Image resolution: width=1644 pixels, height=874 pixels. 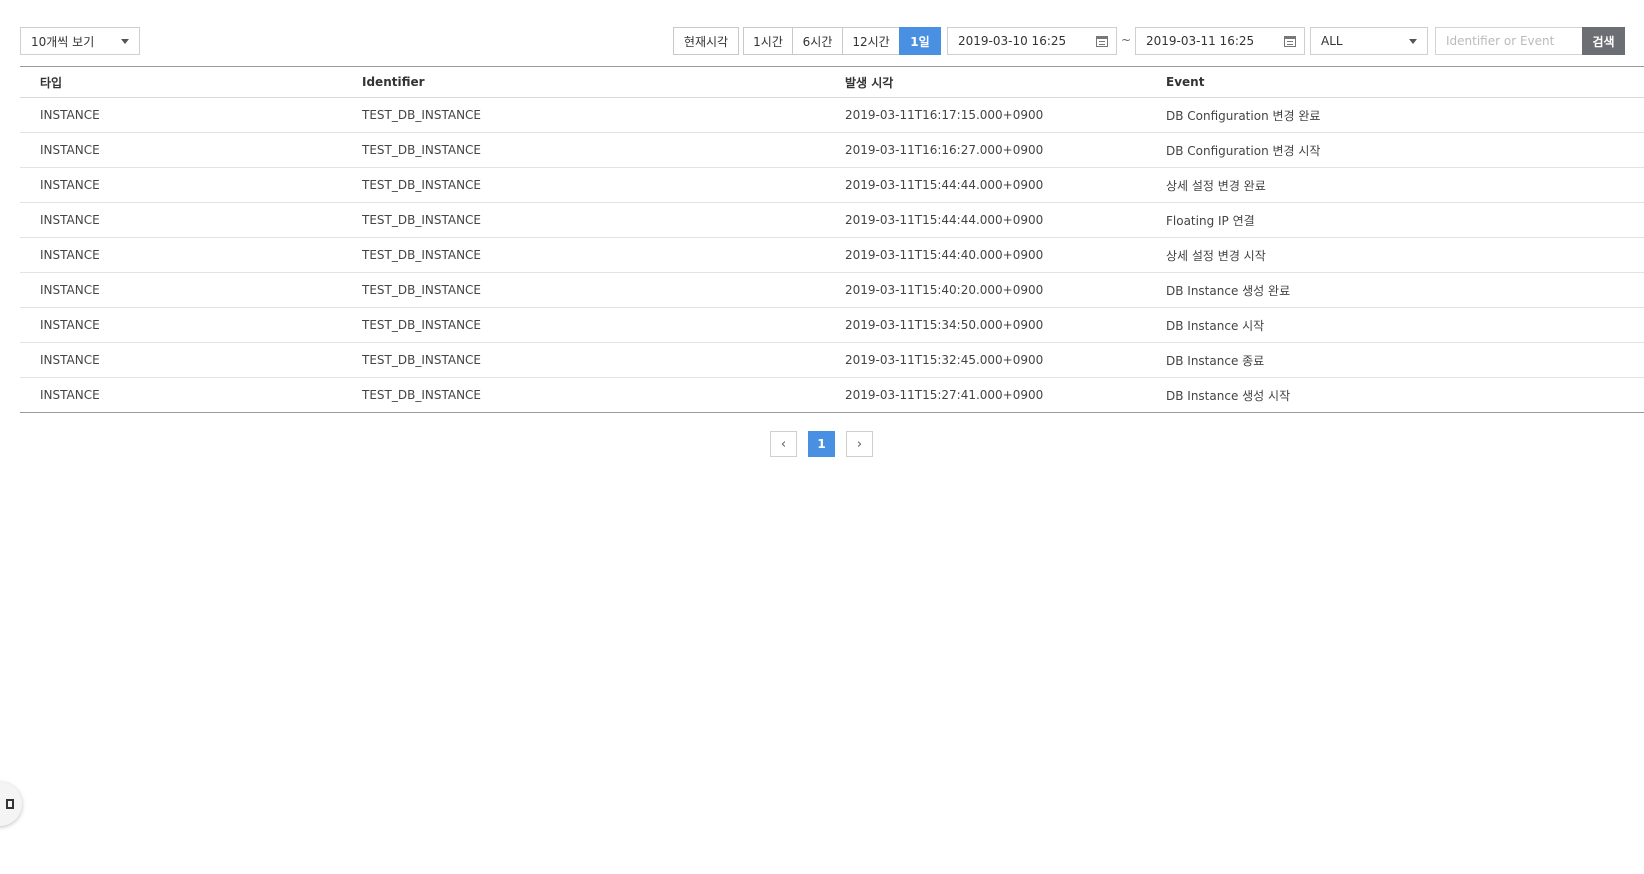 What do you see at coordinates (1405, 220) in the screenshot?
I see `cell-event: Floating IP 연결` at bounding box center [1405, 220].